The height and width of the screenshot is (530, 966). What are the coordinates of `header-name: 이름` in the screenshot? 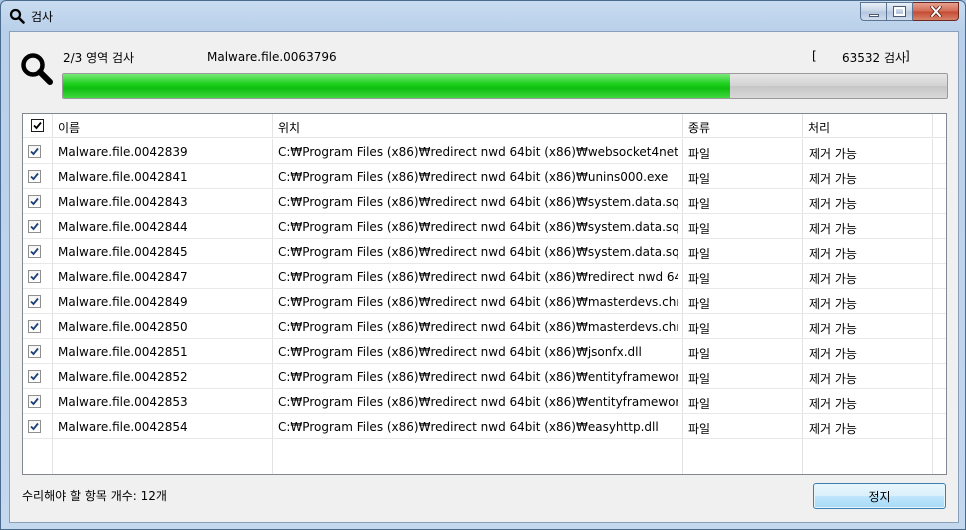 It's located at (163, 125).